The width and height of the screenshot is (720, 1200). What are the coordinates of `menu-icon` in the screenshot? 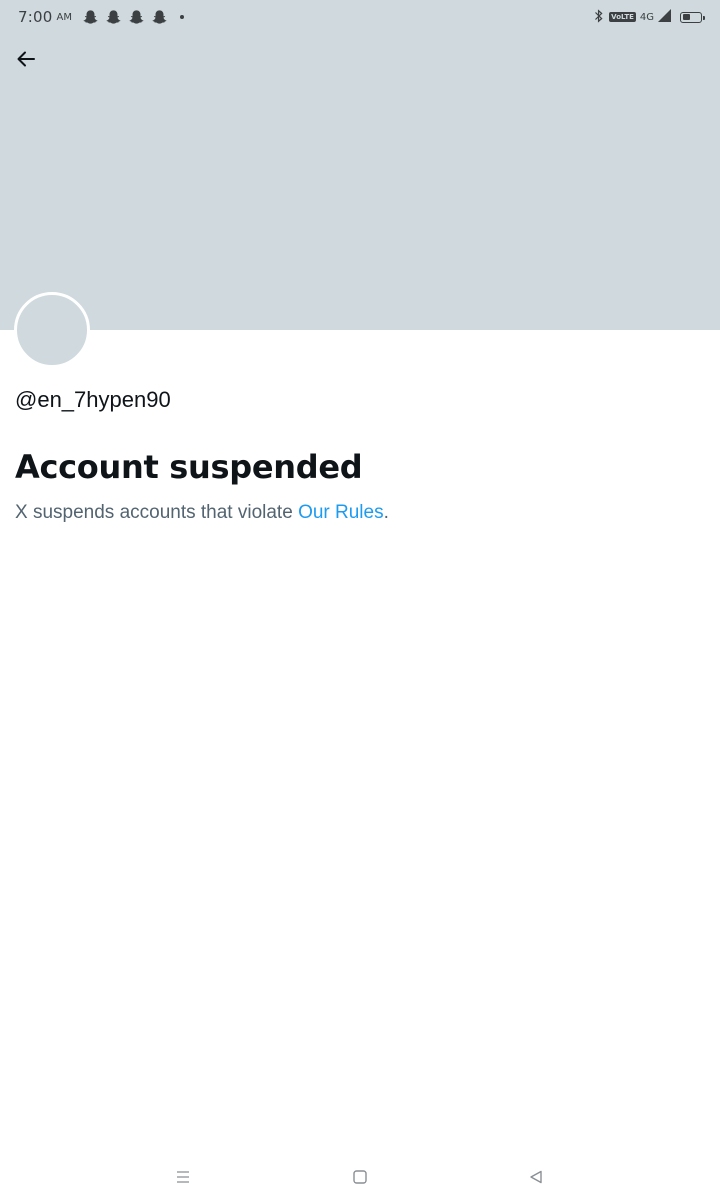 It's located at (183, 1179).